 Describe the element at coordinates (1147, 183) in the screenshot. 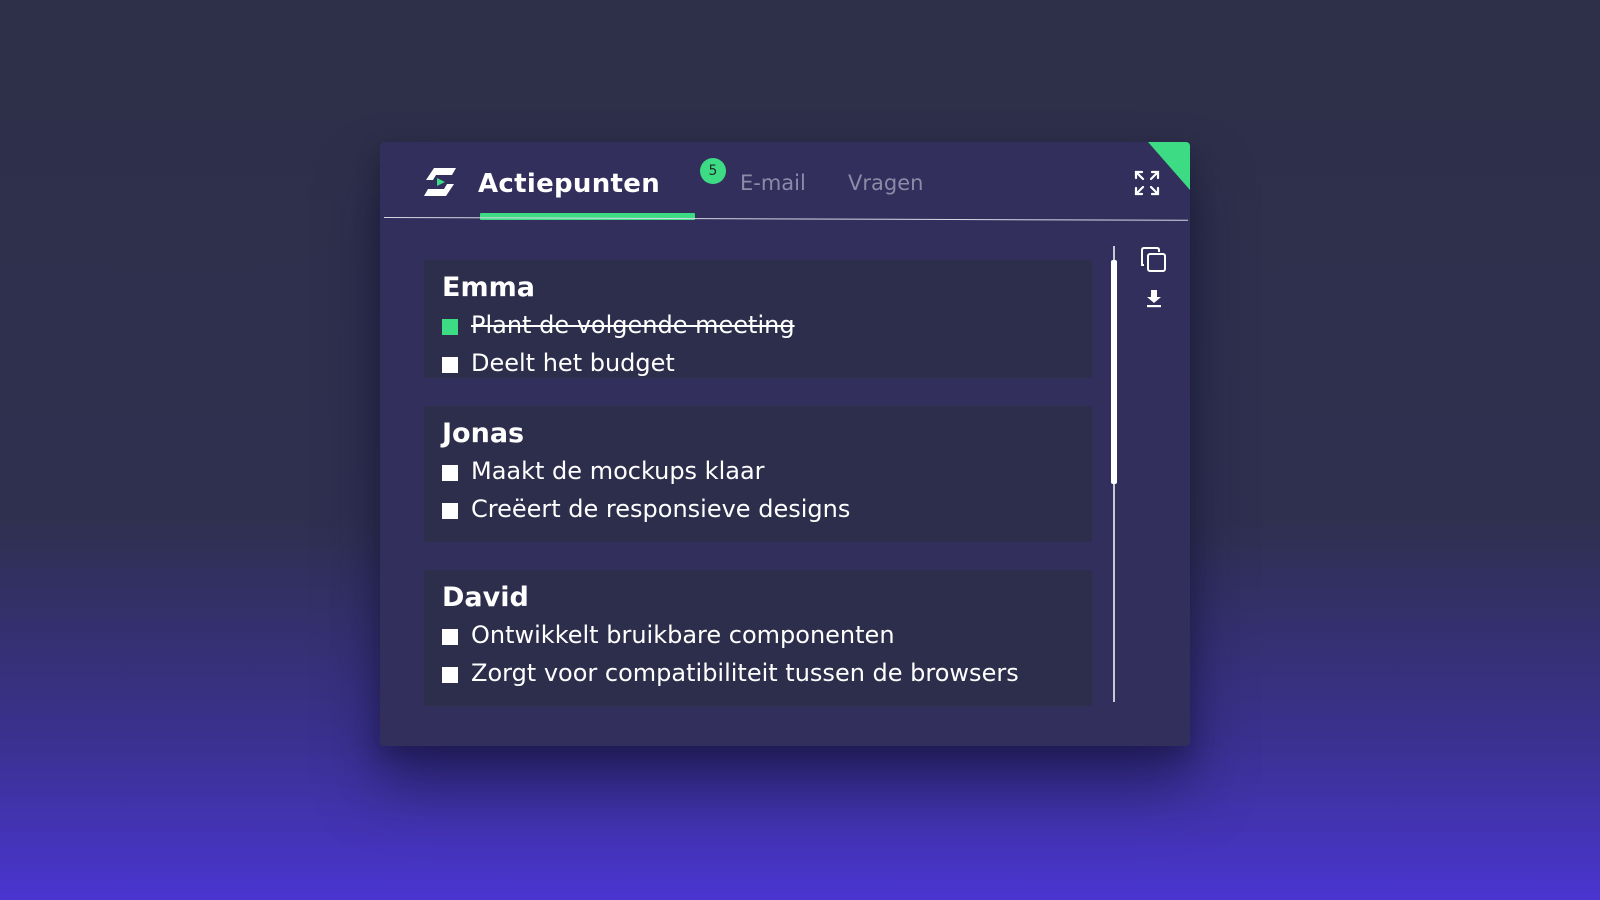

I see `expand-icon` at that location.